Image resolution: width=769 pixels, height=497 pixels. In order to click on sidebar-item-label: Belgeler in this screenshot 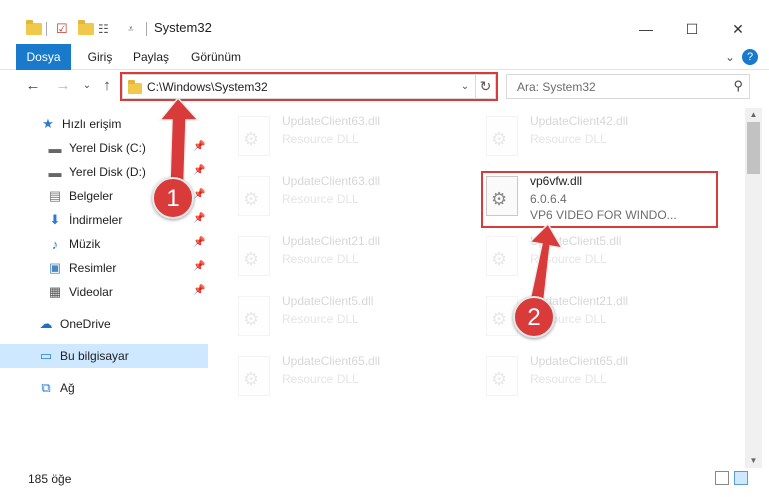, I will do `click(91, 196)`.